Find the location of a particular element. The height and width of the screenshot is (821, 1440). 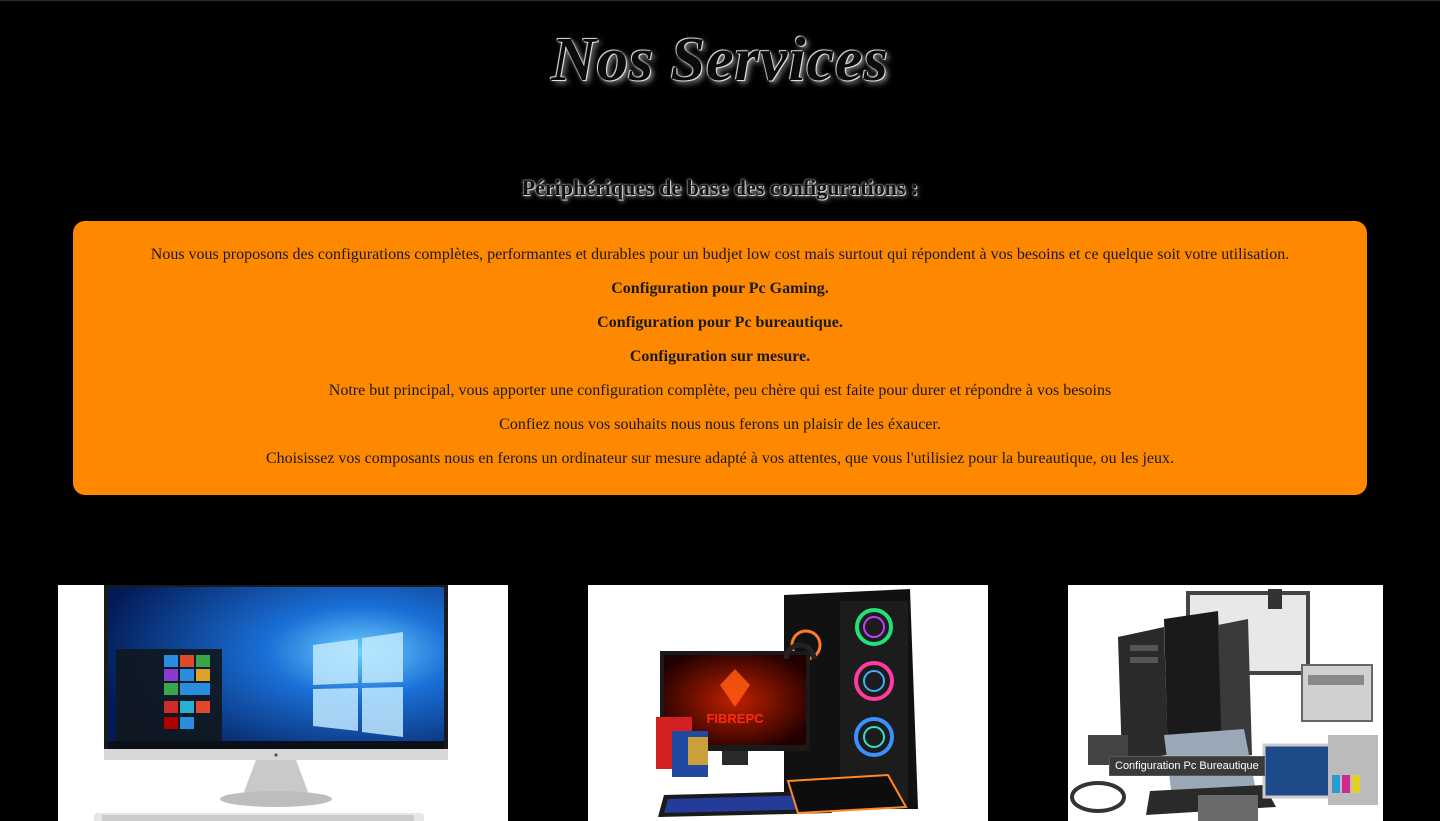

gaming-pc-image: FIBREPC is located at coordinates (788, 703).